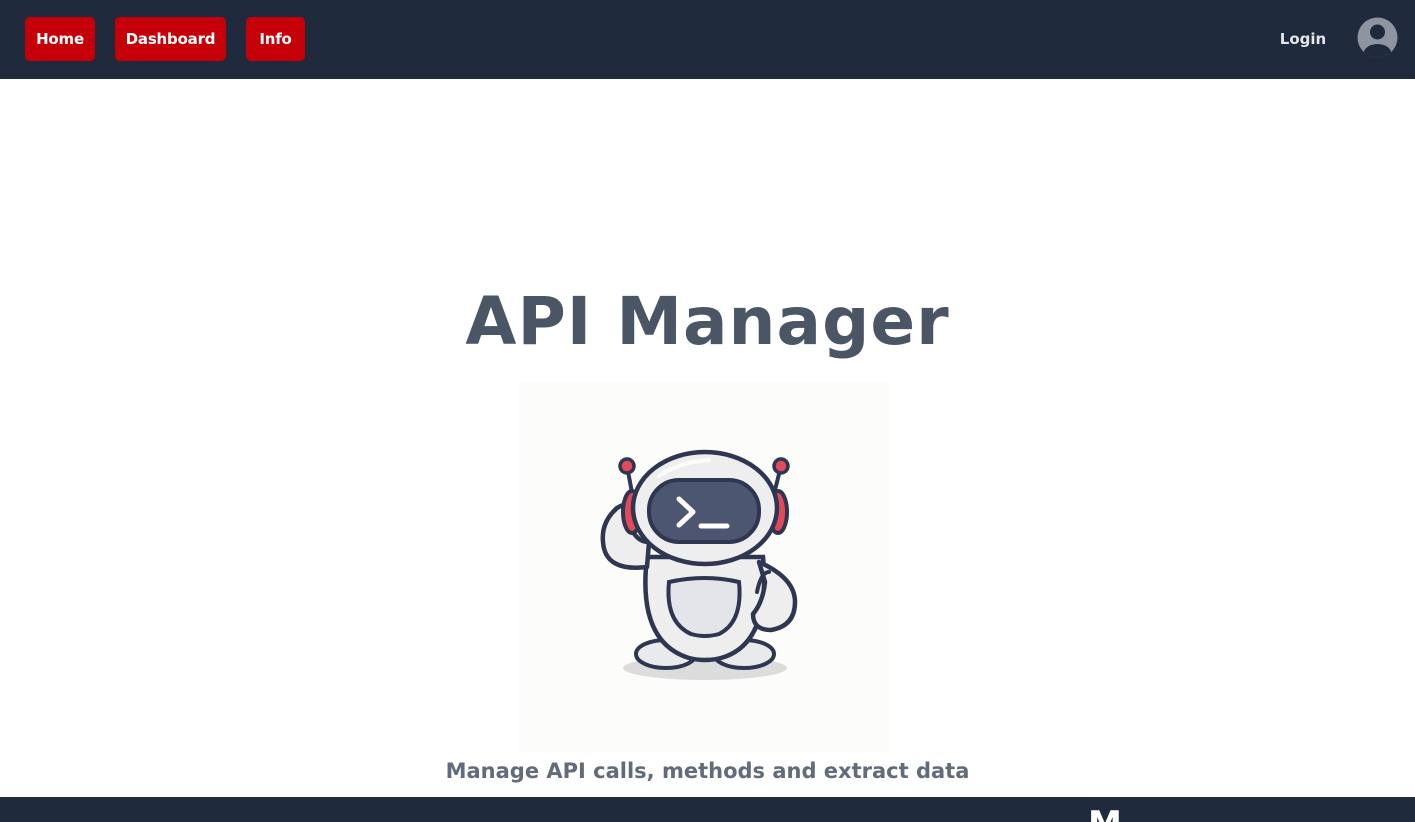  What do you see at coordinates (1377, 37) in the screenshot?
I see `user-avatar-icon` at bounding box center [1377, 37].